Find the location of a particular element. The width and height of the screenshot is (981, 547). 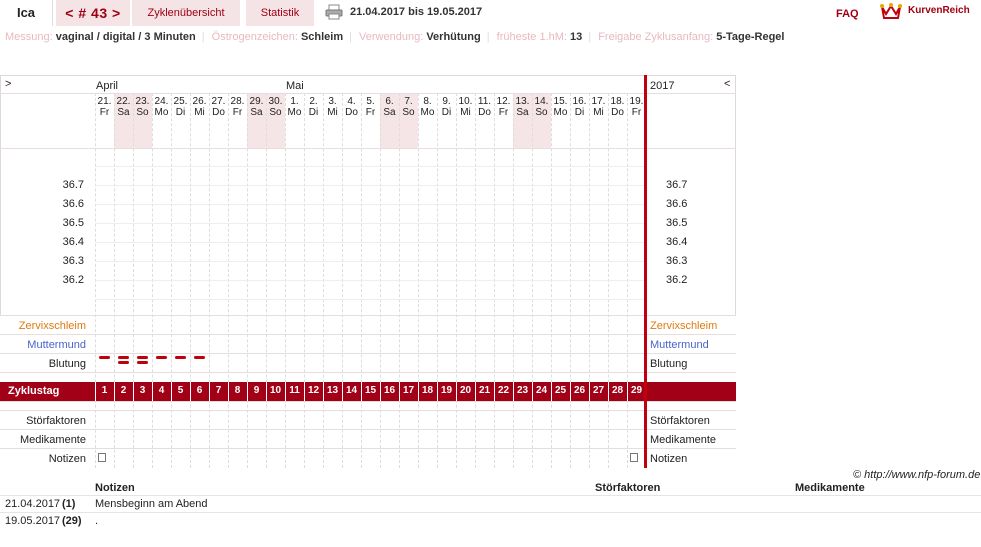

day-header: 12. Fr is located at coordinates (503, 107).